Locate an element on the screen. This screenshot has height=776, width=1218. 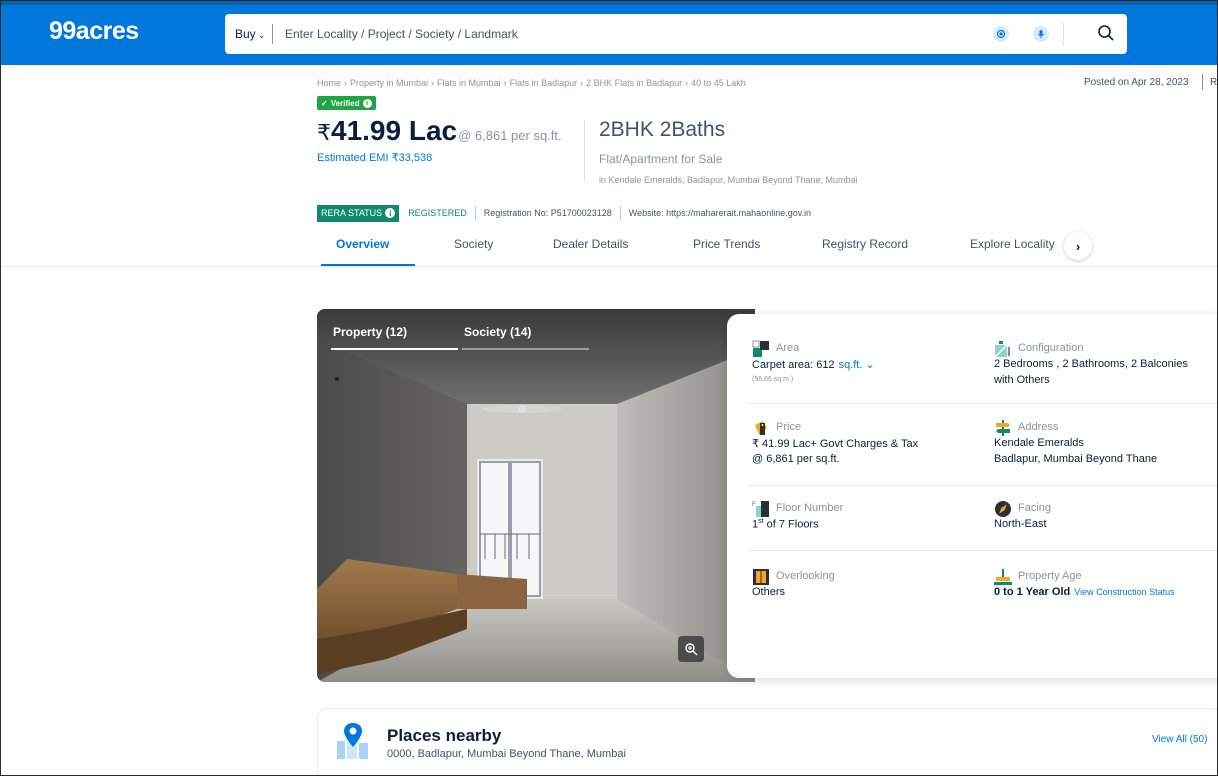
gallery-tab-society: Society (14) is located at coordinates (497, 332).